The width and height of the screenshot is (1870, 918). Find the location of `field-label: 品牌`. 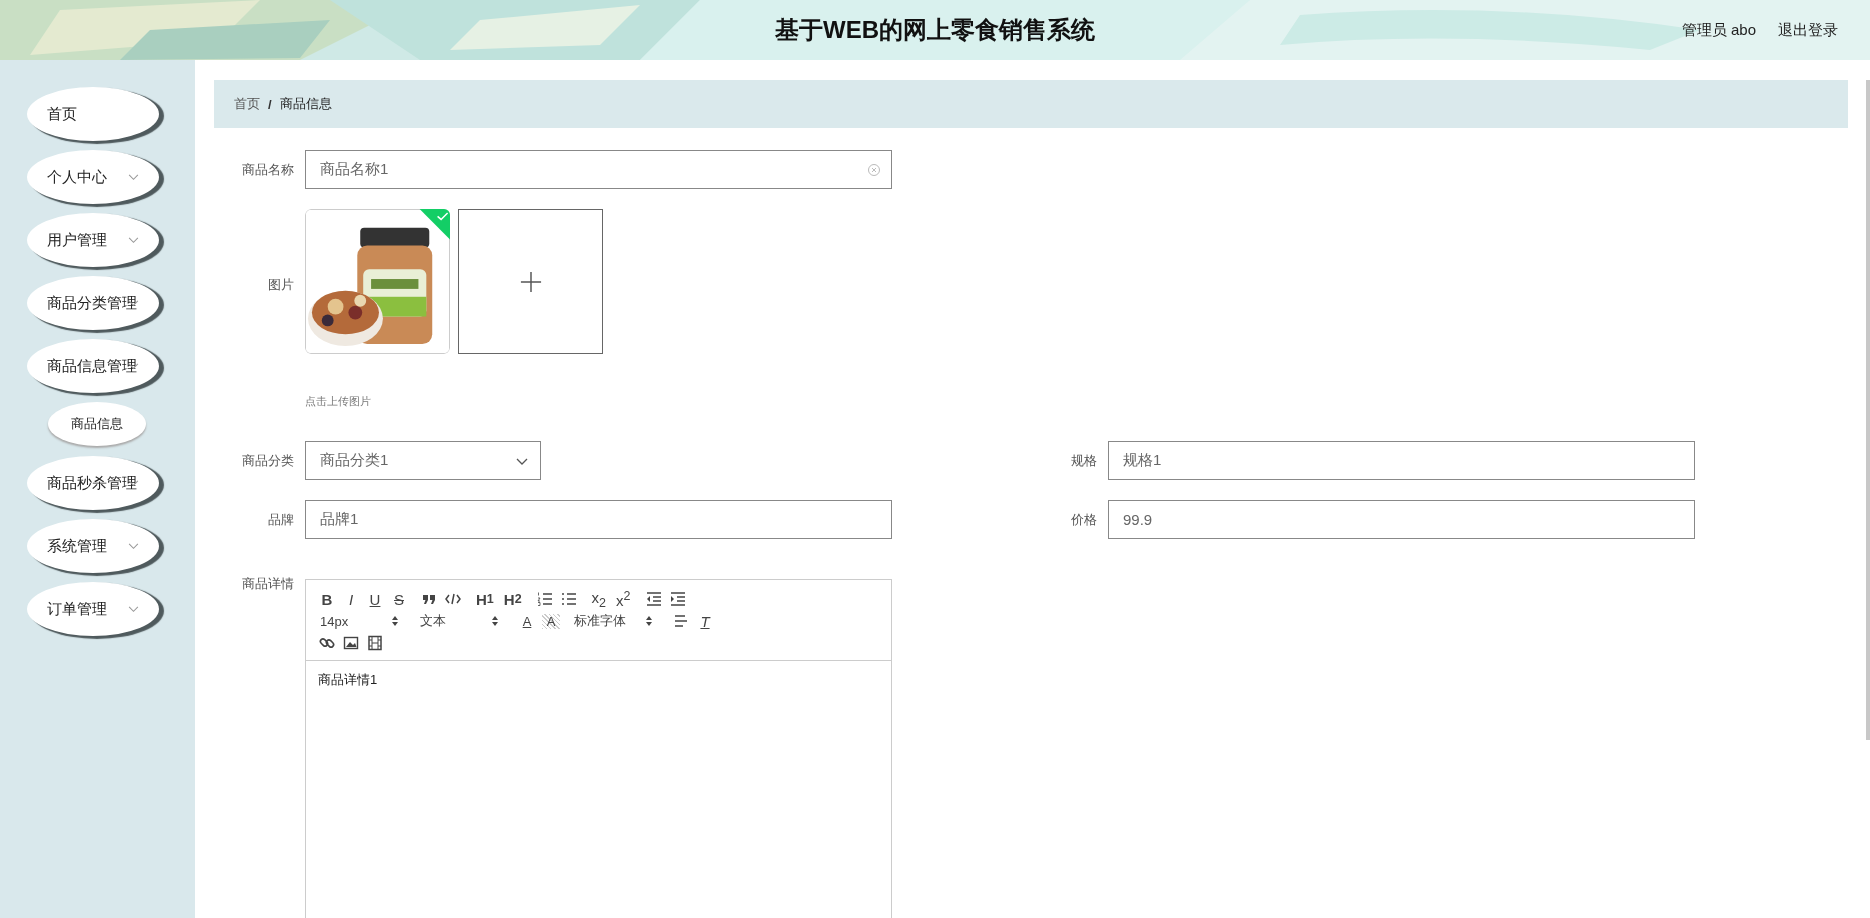

field-label: 品牌 is located at coordinates (280, 519).